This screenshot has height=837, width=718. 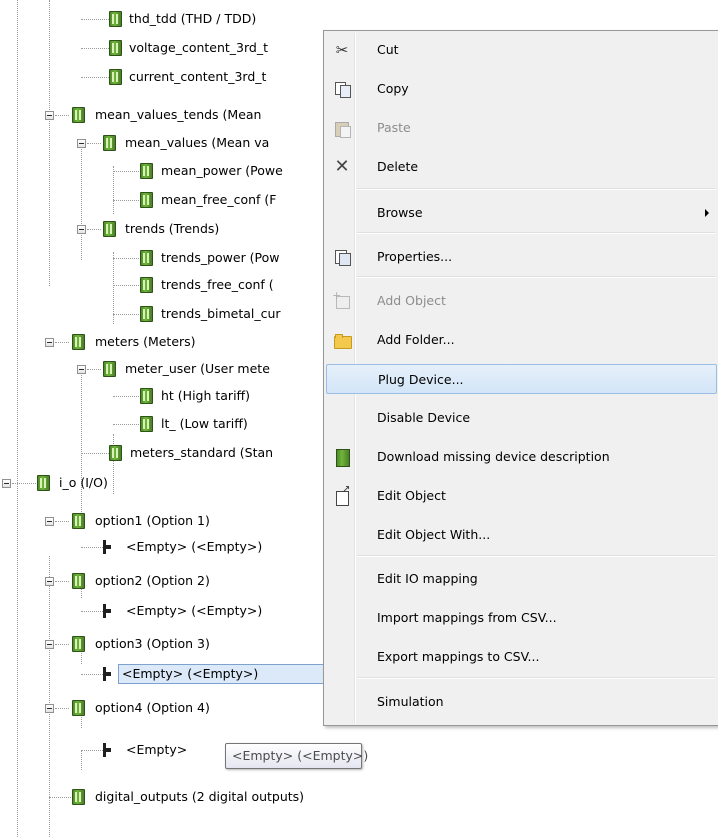 What do you see at coordinates (521, 167) in the screenshot?
I see `menu-item-delete: ✕ Delete` at bounding box center [521, 167].